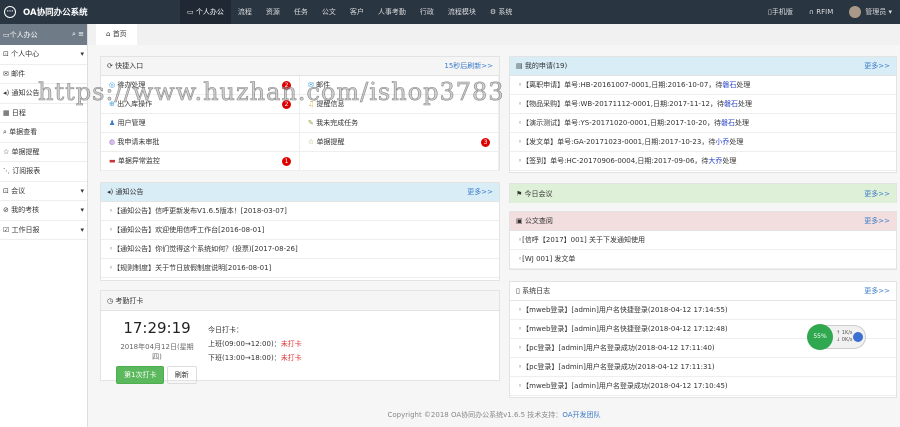 This screenshot has width=900, height=427. I want to click on nav-hr: 人事考勤, so click(392, 12).